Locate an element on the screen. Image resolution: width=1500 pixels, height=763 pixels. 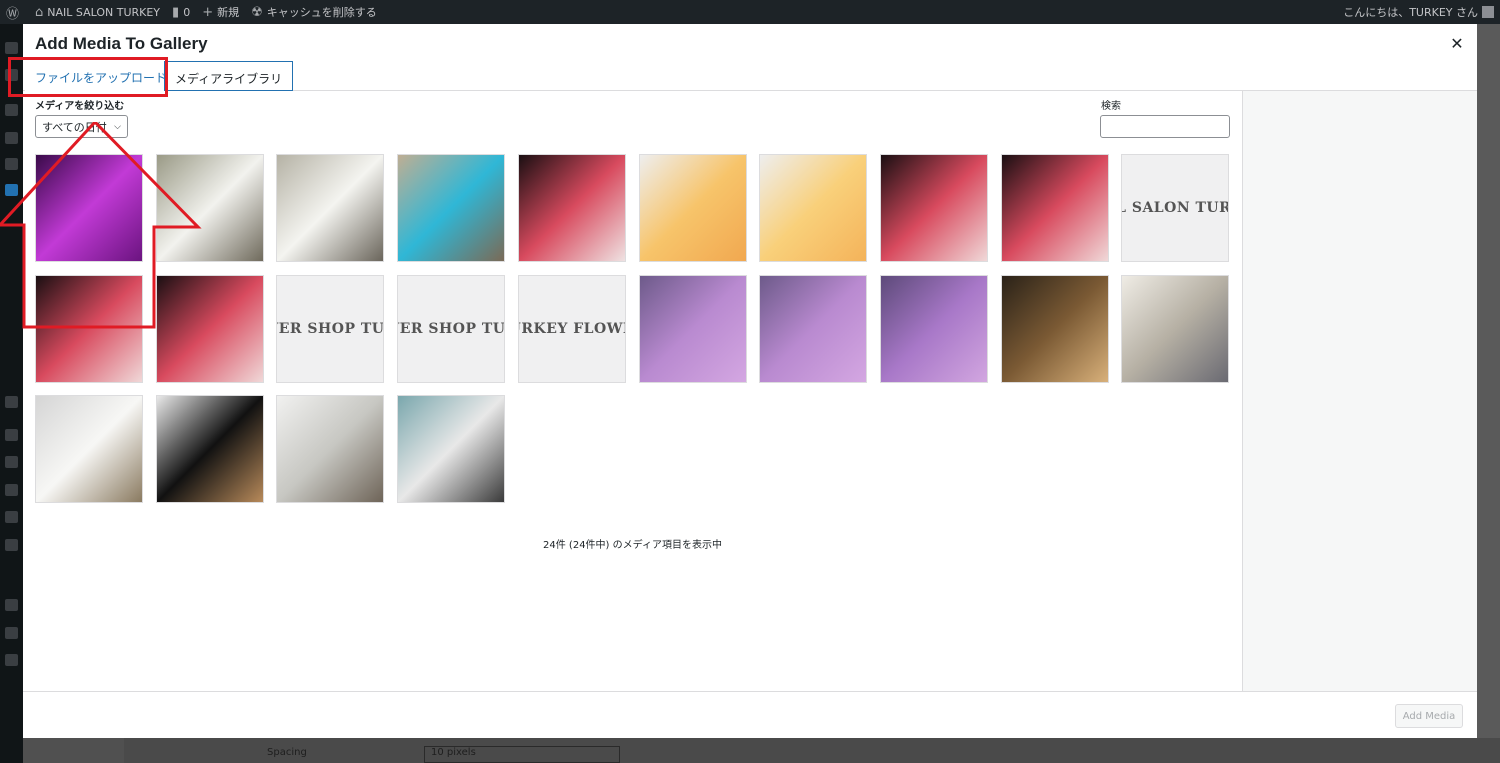
media-count-text: 24件 (24件中) のメディア項目を表示中 is located at coordinates (632, 545).